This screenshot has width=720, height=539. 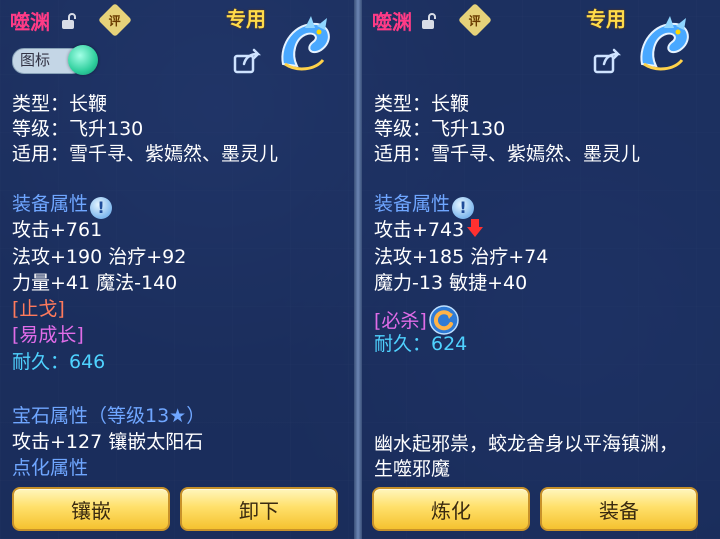 I want to click on refine-attr-title: 点化属性, so click(x=50, y=468).